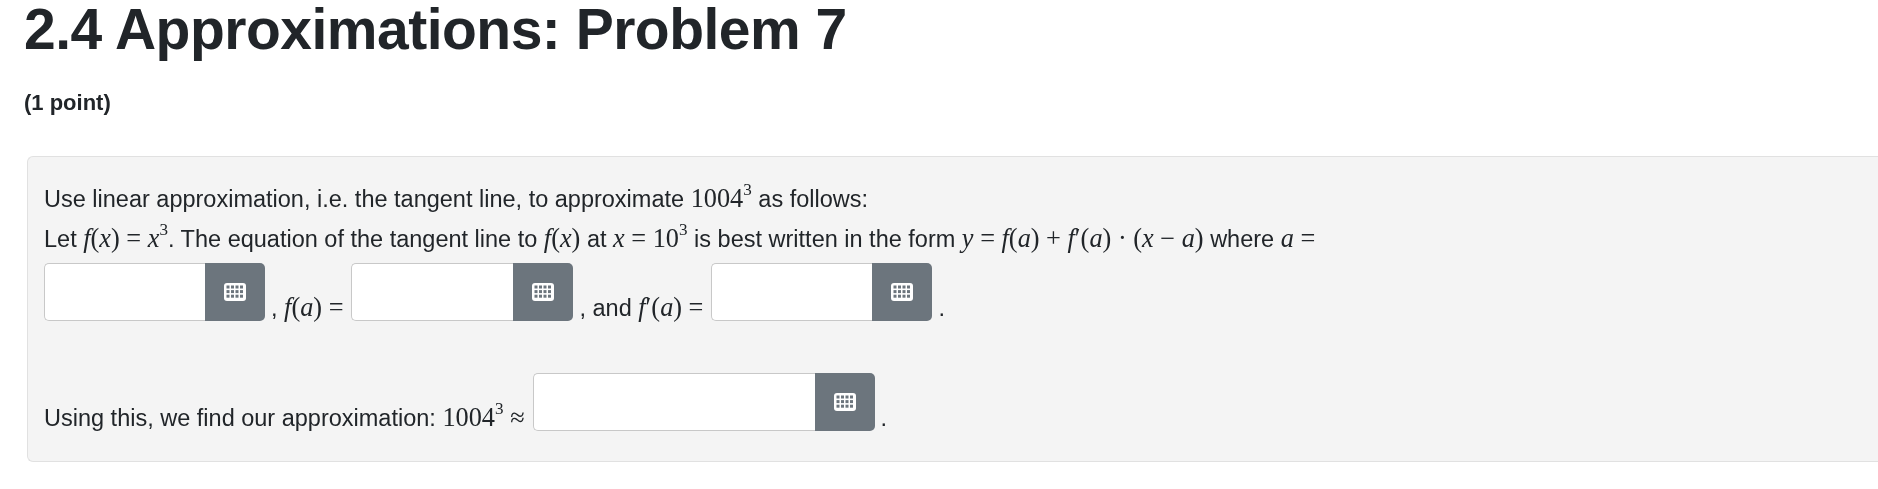 This screenshot has height=489, width=1878. I want to click on problem-text: , and f′(a) =, so click(641, 308).